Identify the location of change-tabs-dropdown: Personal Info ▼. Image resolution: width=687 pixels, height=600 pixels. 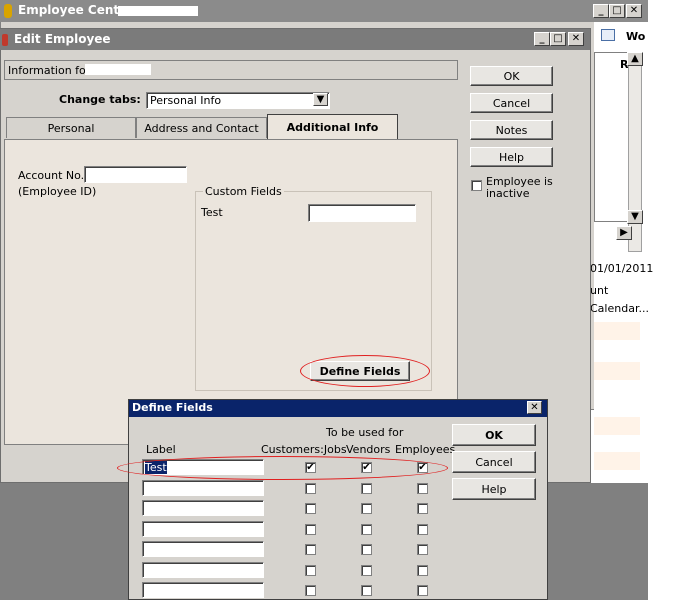
(238, 100).